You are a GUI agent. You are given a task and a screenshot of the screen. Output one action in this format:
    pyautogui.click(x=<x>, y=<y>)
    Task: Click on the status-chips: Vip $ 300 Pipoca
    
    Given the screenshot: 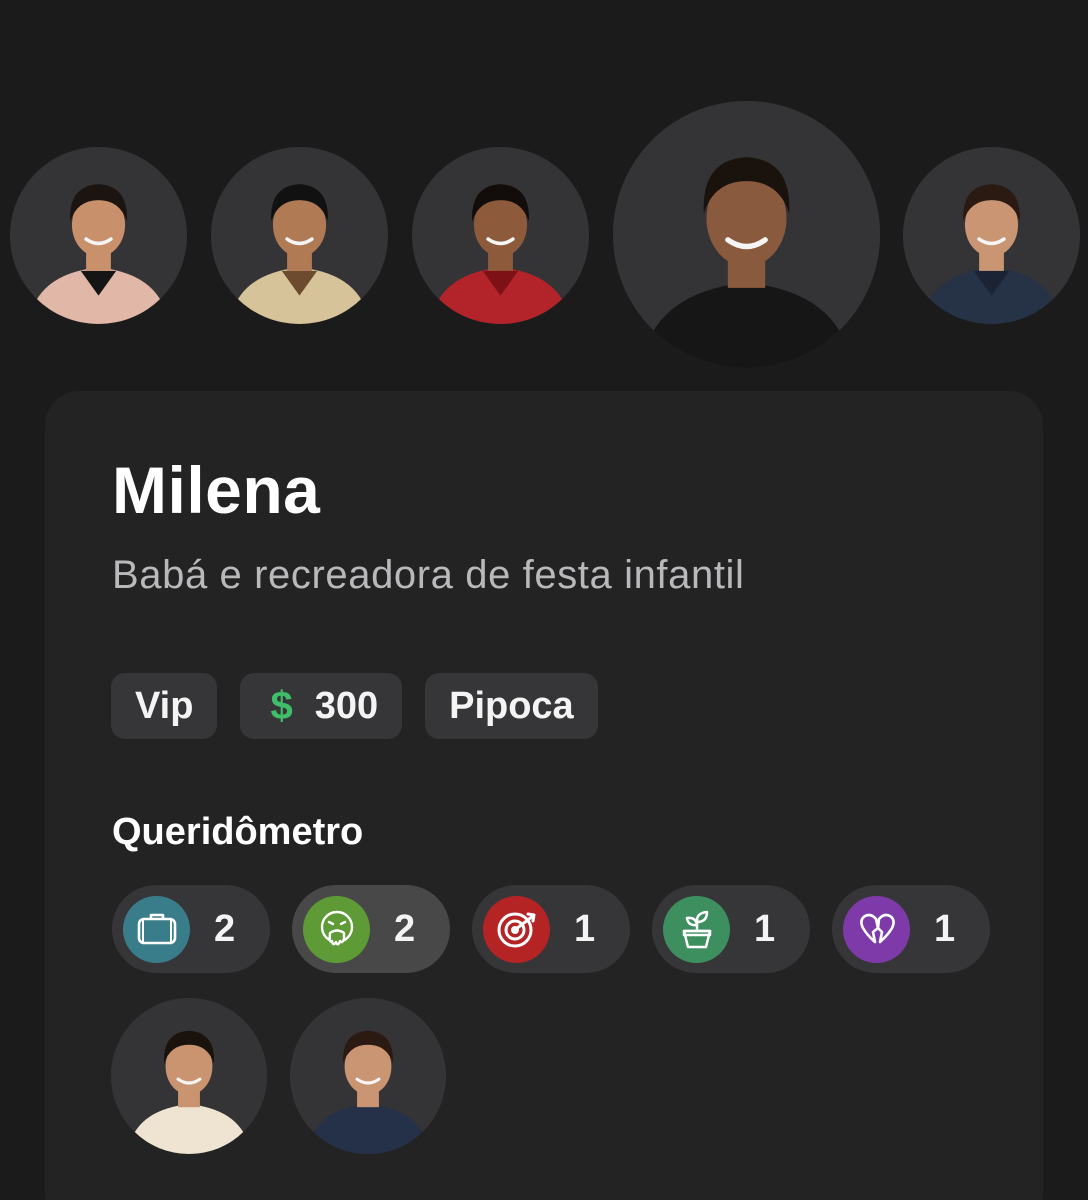 What is the action you would take?
    pyautogui.click(x=354, y=706)
    